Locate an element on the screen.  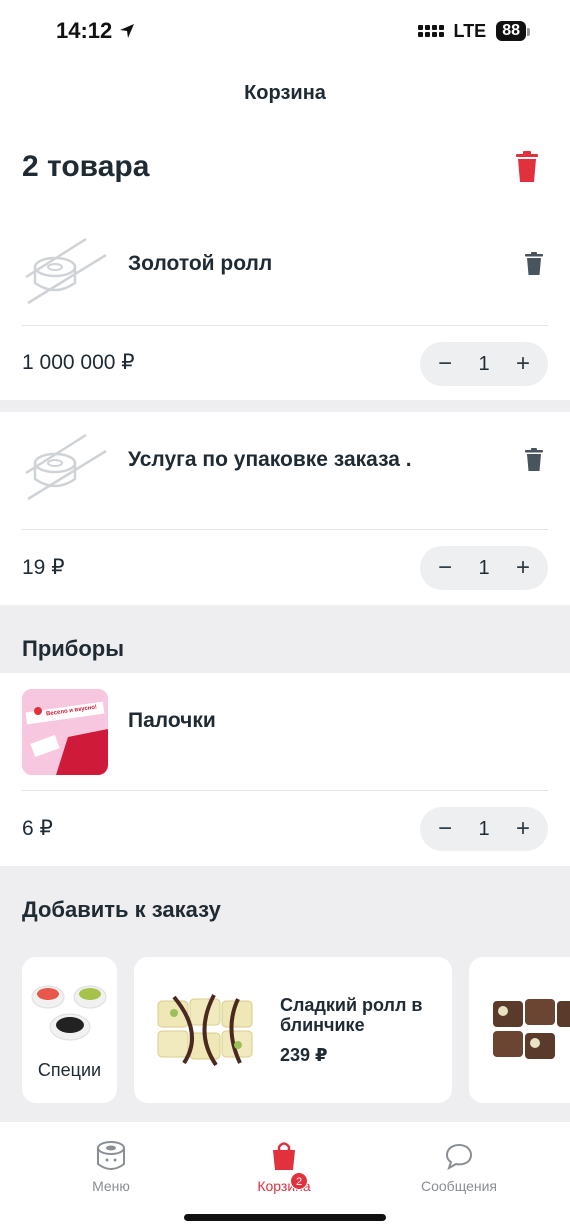
tab-menu: Меню is located at coordinates (111, 1166).